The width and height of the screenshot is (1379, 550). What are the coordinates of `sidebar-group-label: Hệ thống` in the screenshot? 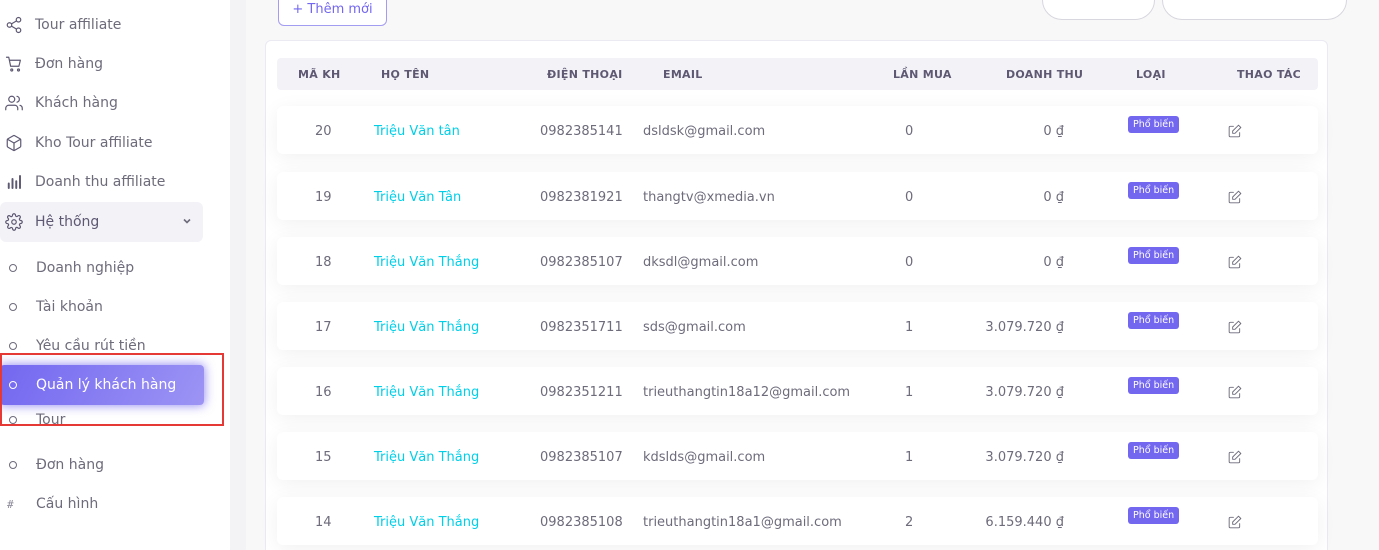 It's located at (67, 222).